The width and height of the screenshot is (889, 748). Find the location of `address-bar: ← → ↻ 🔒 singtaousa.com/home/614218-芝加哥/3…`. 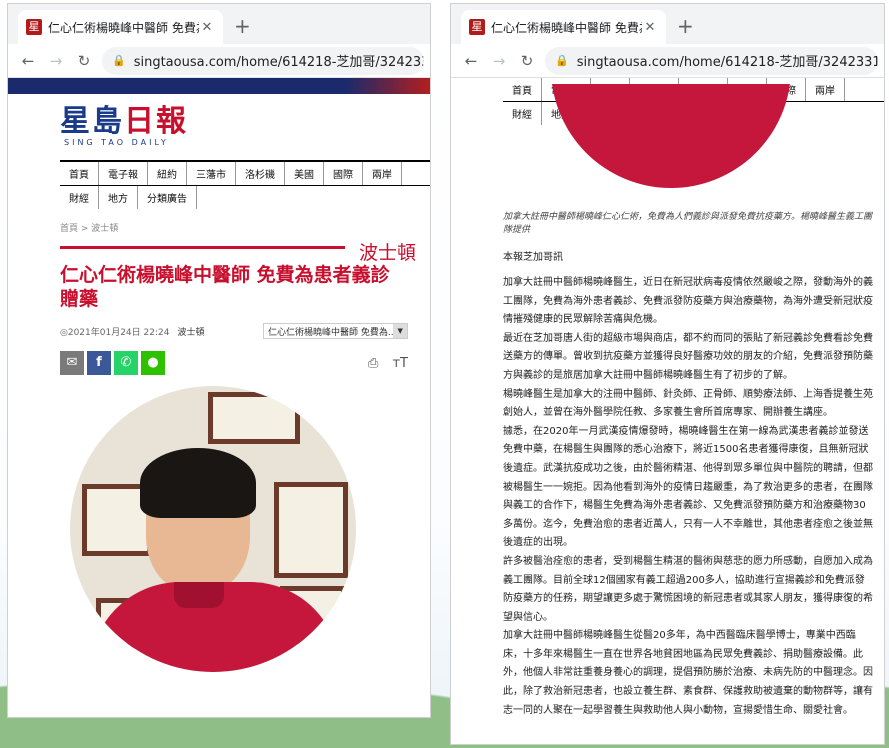

address-bar: ← → ↻ 🔒 singtaousa.com/home/614218-芝加哥/3… is located at coordinates (219, 61).